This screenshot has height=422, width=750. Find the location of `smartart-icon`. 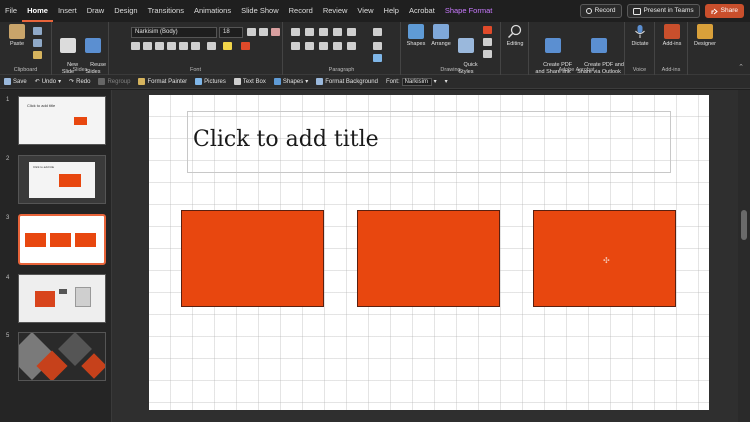

smartart-icon is located at coordinates (377, 58).